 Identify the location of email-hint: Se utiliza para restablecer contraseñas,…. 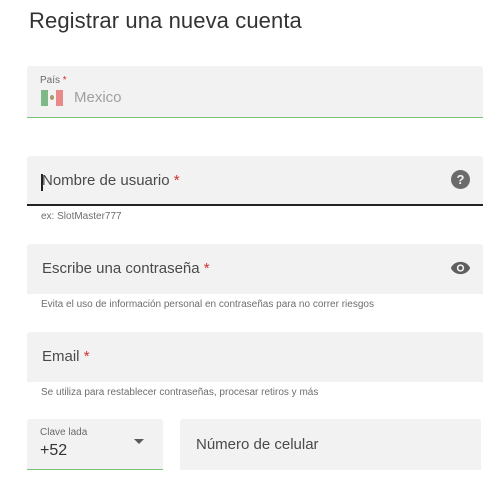
(180, 392).